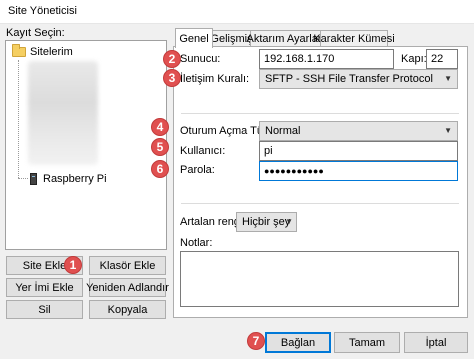 This screenshot has height=359, width=474. I want to click on tree-root-label: Sitelerim, so click(51, 52).